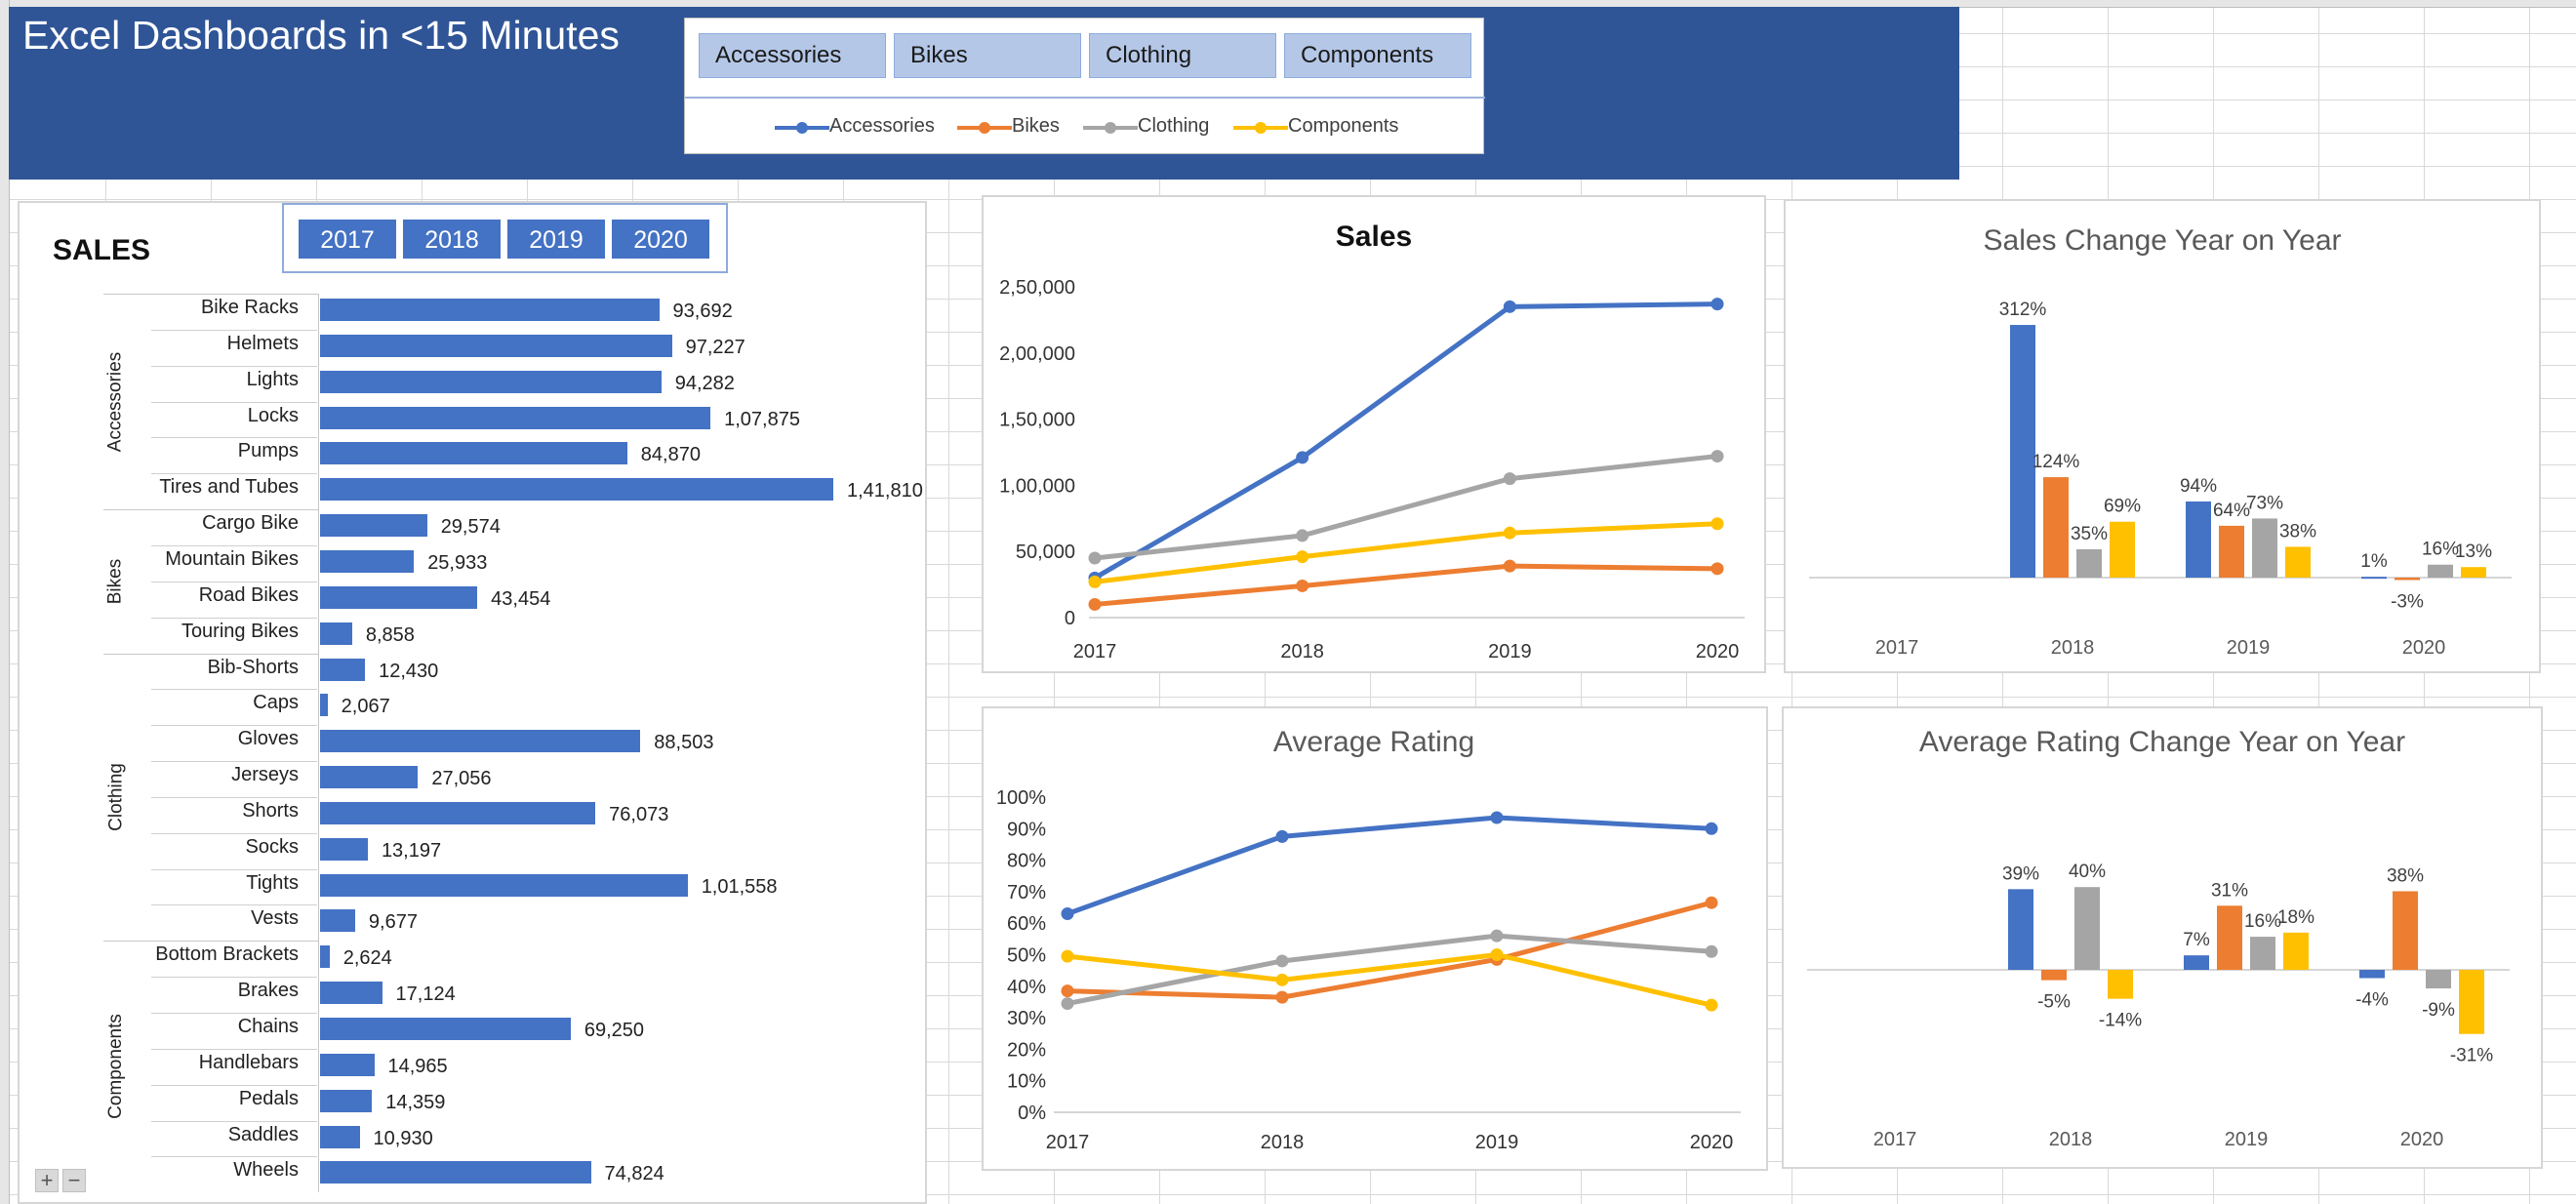 This screenshot has height=1204, width=2576. I want to click on chart-title: Average Rating Change Year on Year, so click(2162, 742).